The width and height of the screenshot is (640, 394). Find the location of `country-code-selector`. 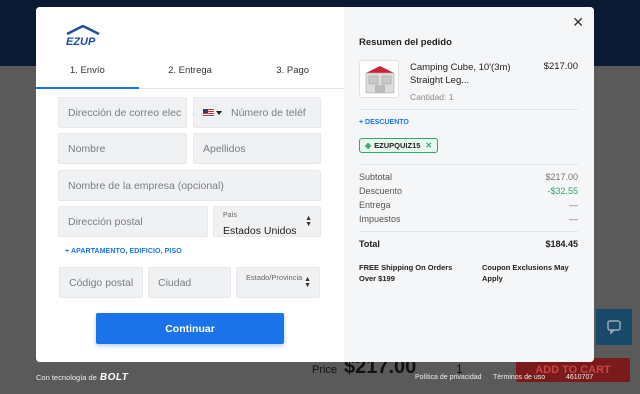

country-code-selector is located at coordinates (212, 112).